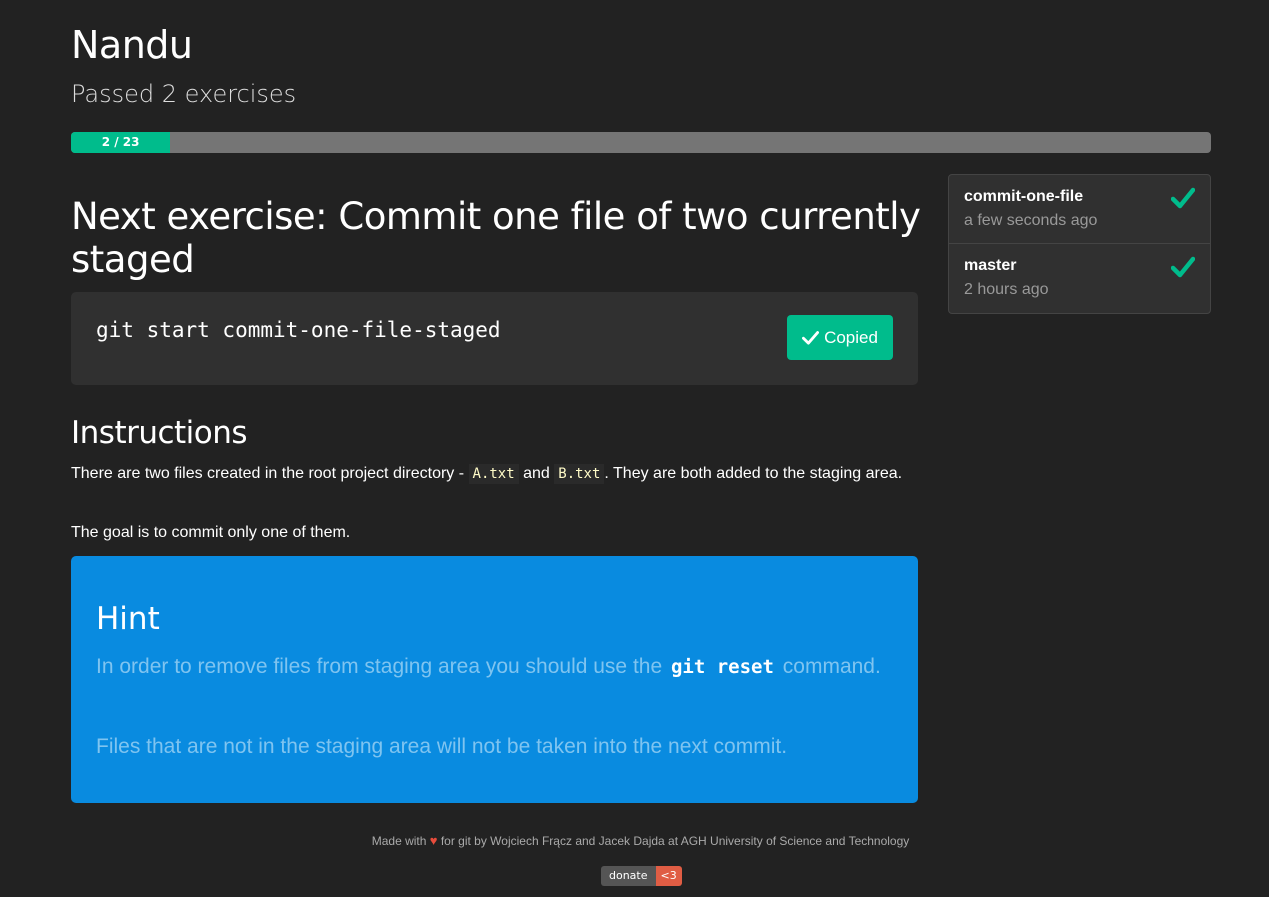  I want to click on branch-time: a few seconds ago, so click(1031, 220).